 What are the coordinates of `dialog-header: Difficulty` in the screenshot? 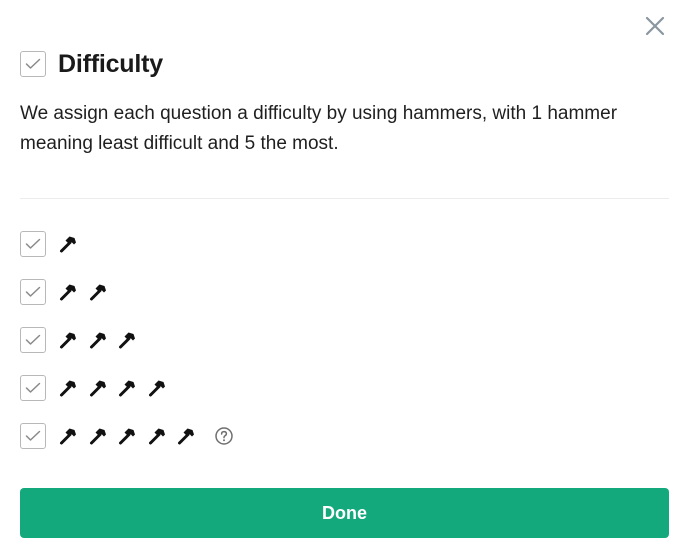 It's located at (91, 64).